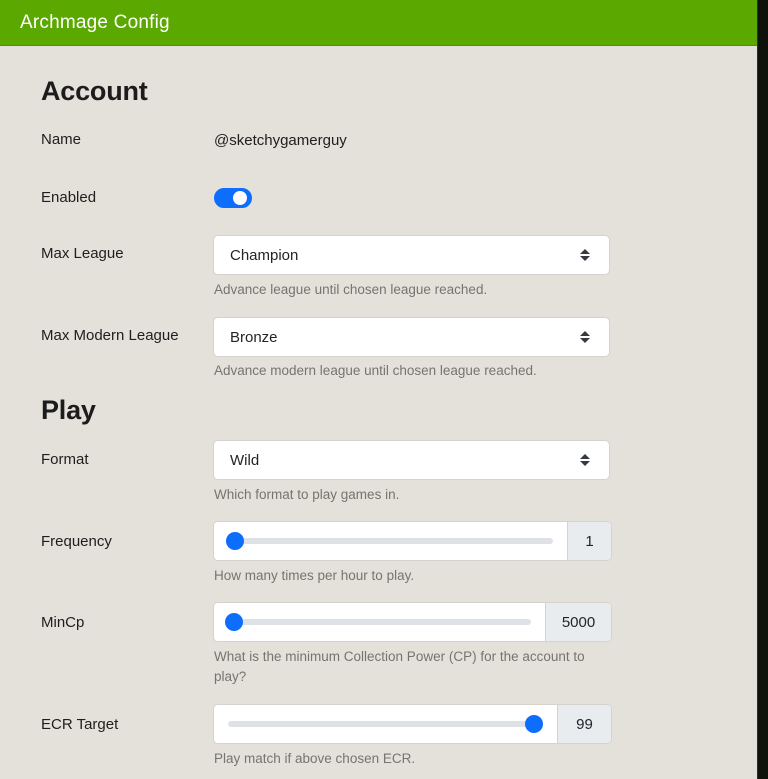  Describe the element at coordinates (315, 758) in the screenshot. I see `help-ecr-target: Play match if above chosen ECR.` at that location.